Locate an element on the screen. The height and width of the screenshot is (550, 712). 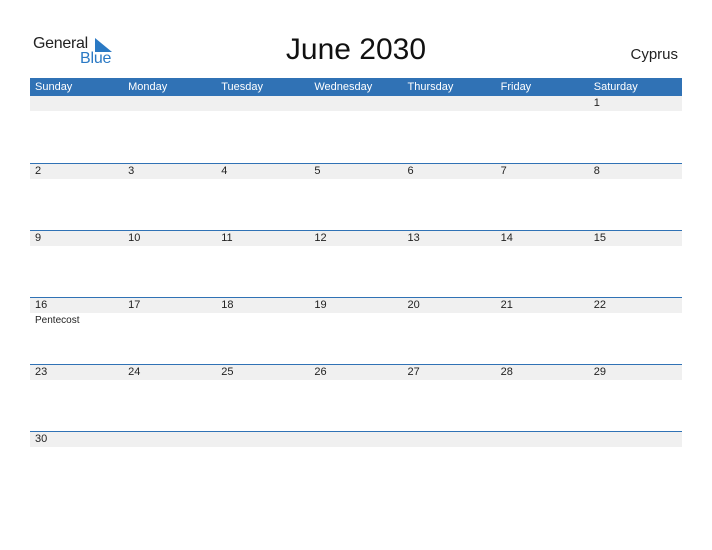
day-number: 2 is located at coordinates (38, 171).